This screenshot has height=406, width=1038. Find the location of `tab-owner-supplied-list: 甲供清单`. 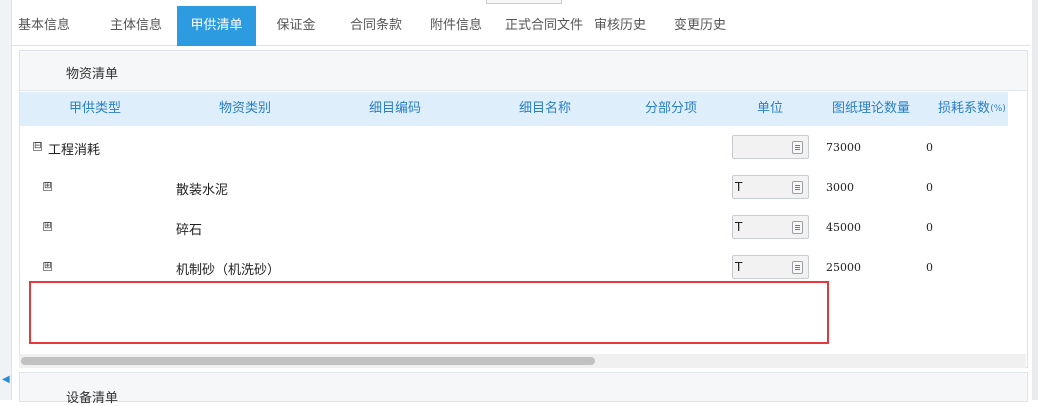

tab-owner-supplied-list: 甲供清单 is located at coordinates (216, 26).